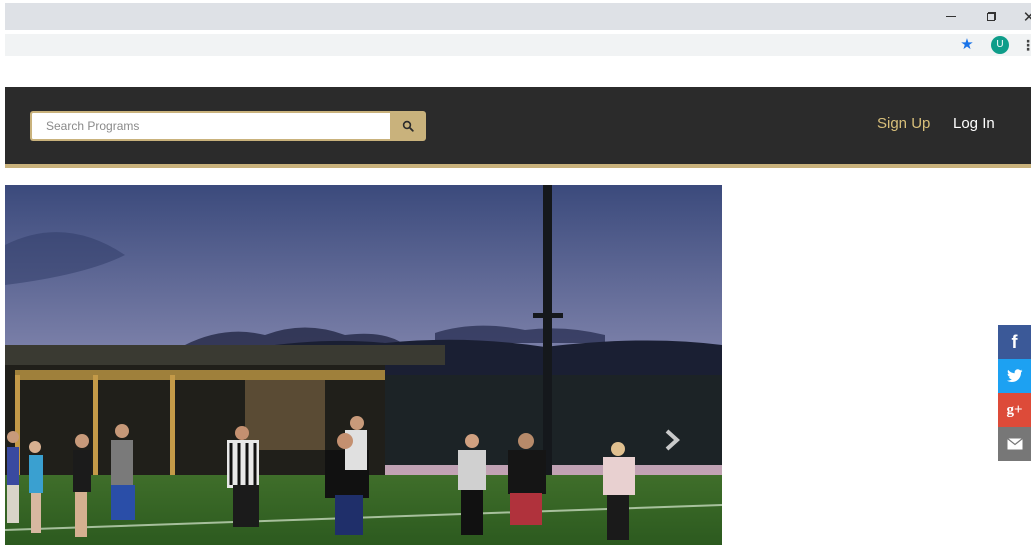  Describe the element at coordinates (518, 16) in the screenshot. I see `browser-title-bar: ✕` at that location.